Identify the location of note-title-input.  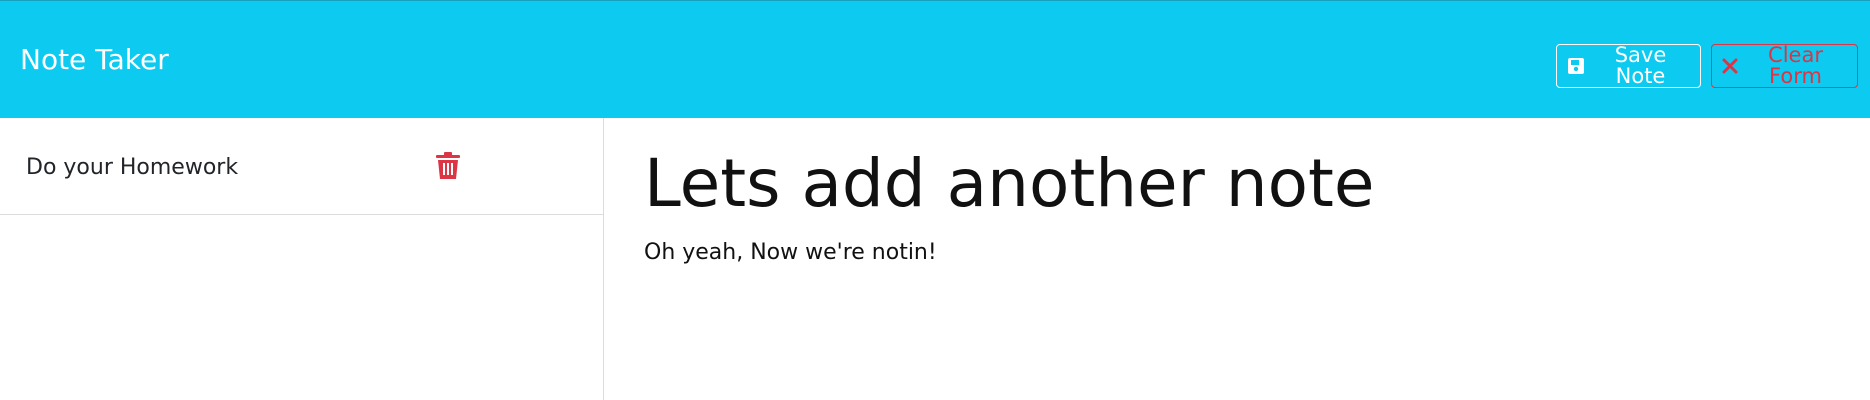
(1234, 184).